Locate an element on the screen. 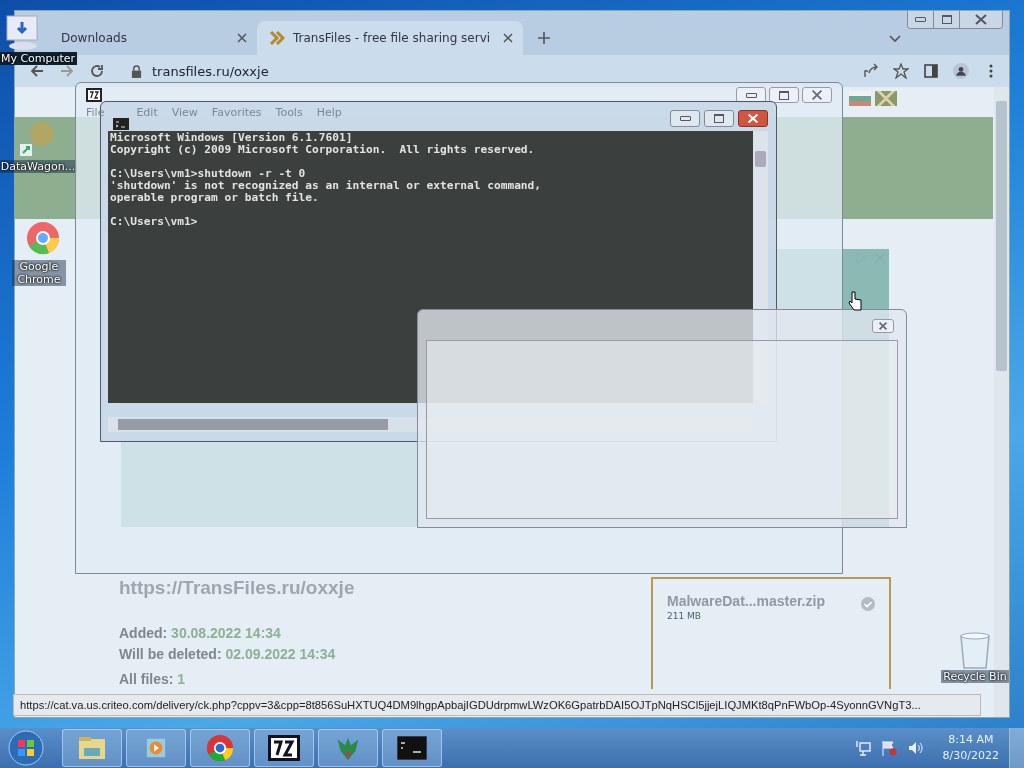 The height and width of the screenshot is (768, 1024). chevron-down-icon is located at coordinates (895, 39).